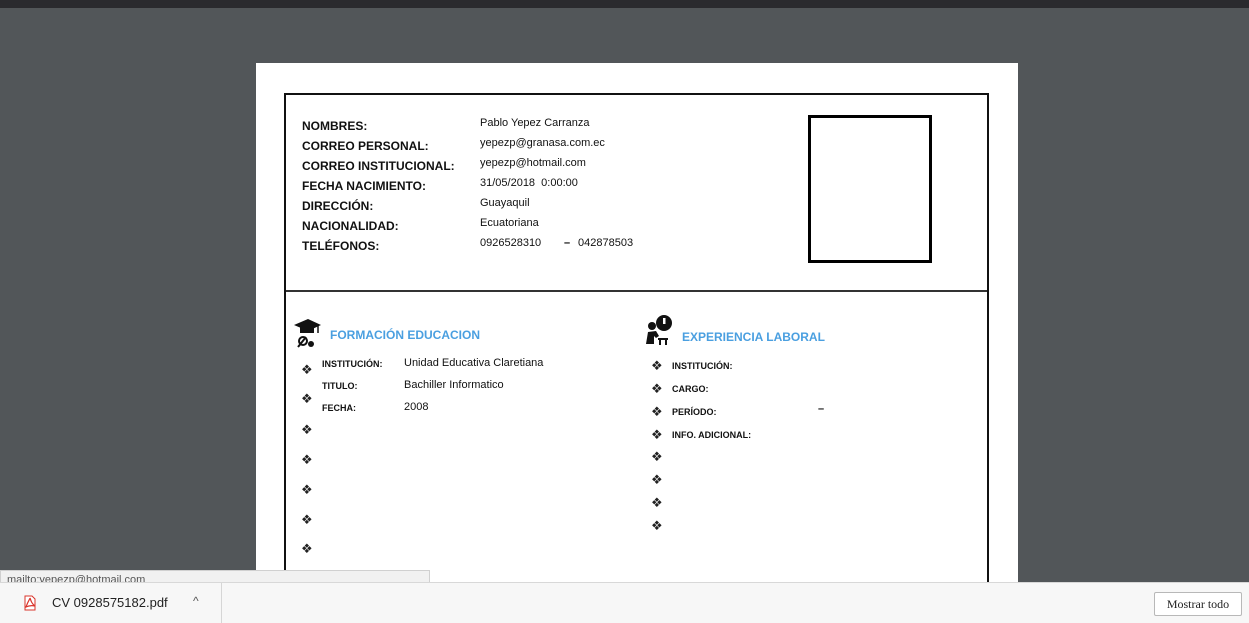 The height and width of the screenshot is (623, 1249). What do you see at coordinates (552, 248) in the screenshot?
I see `personal-row: TELÉFONOS: 0926528310 – 042878503` at bounding box center [552, 248].